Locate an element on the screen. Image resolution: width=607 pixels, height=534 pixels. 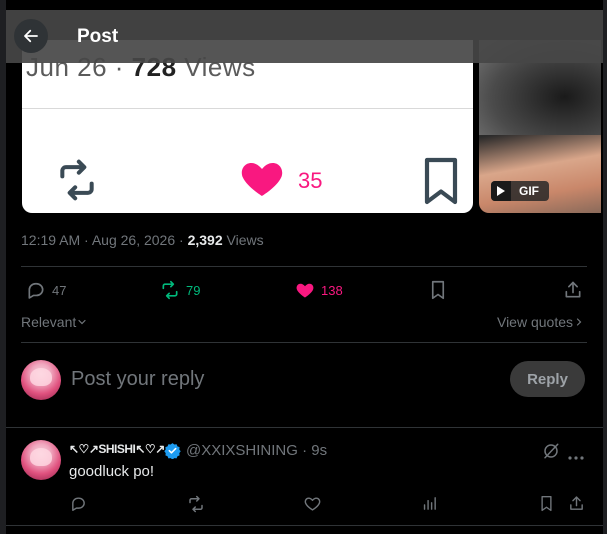
repost-count: 79 is located at coordinates (193, 290).